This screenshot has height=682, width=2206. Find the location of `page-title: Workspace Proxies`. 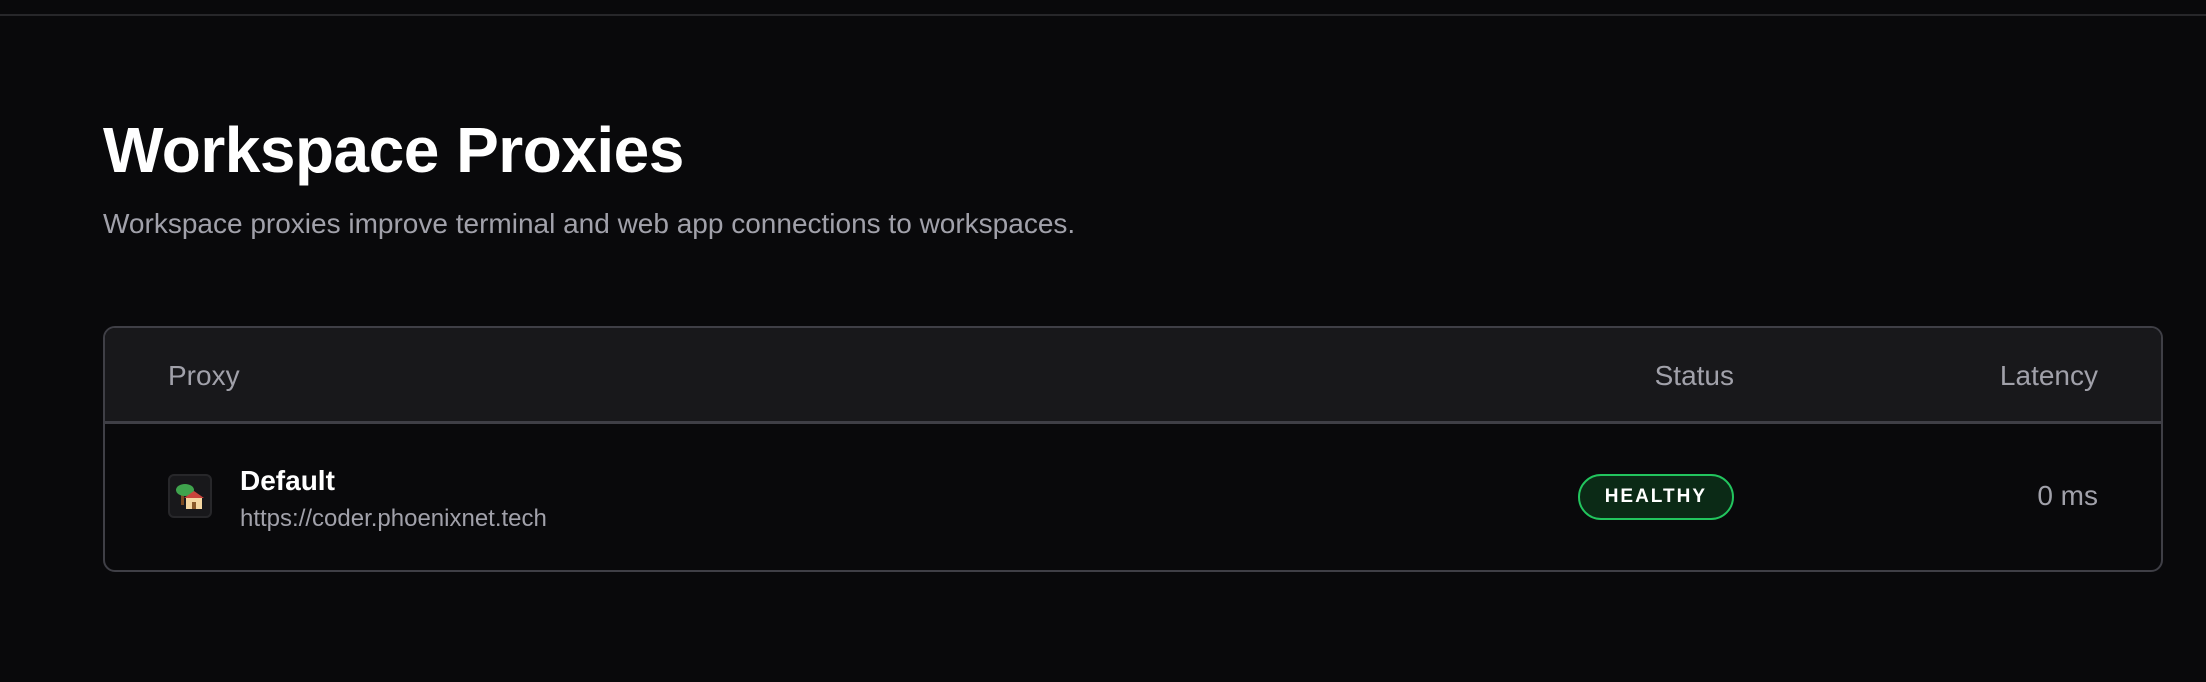

page-title: Workspace Proxies is located at coordinates (393, 150).